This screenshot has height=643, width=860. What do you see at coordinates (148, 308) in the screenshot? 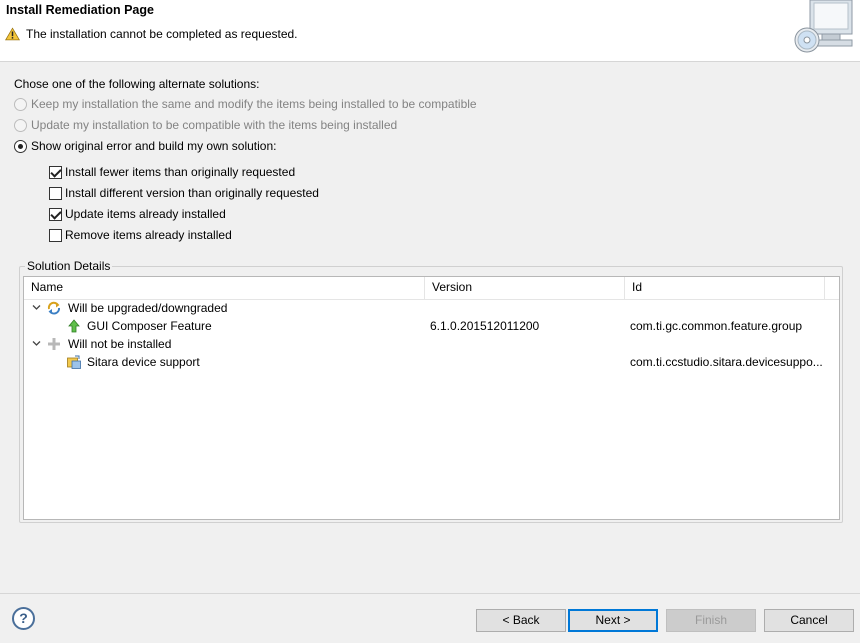
I see `tree-row-name: Will be upgraded/downgraded` at bounding box center [148, 308].